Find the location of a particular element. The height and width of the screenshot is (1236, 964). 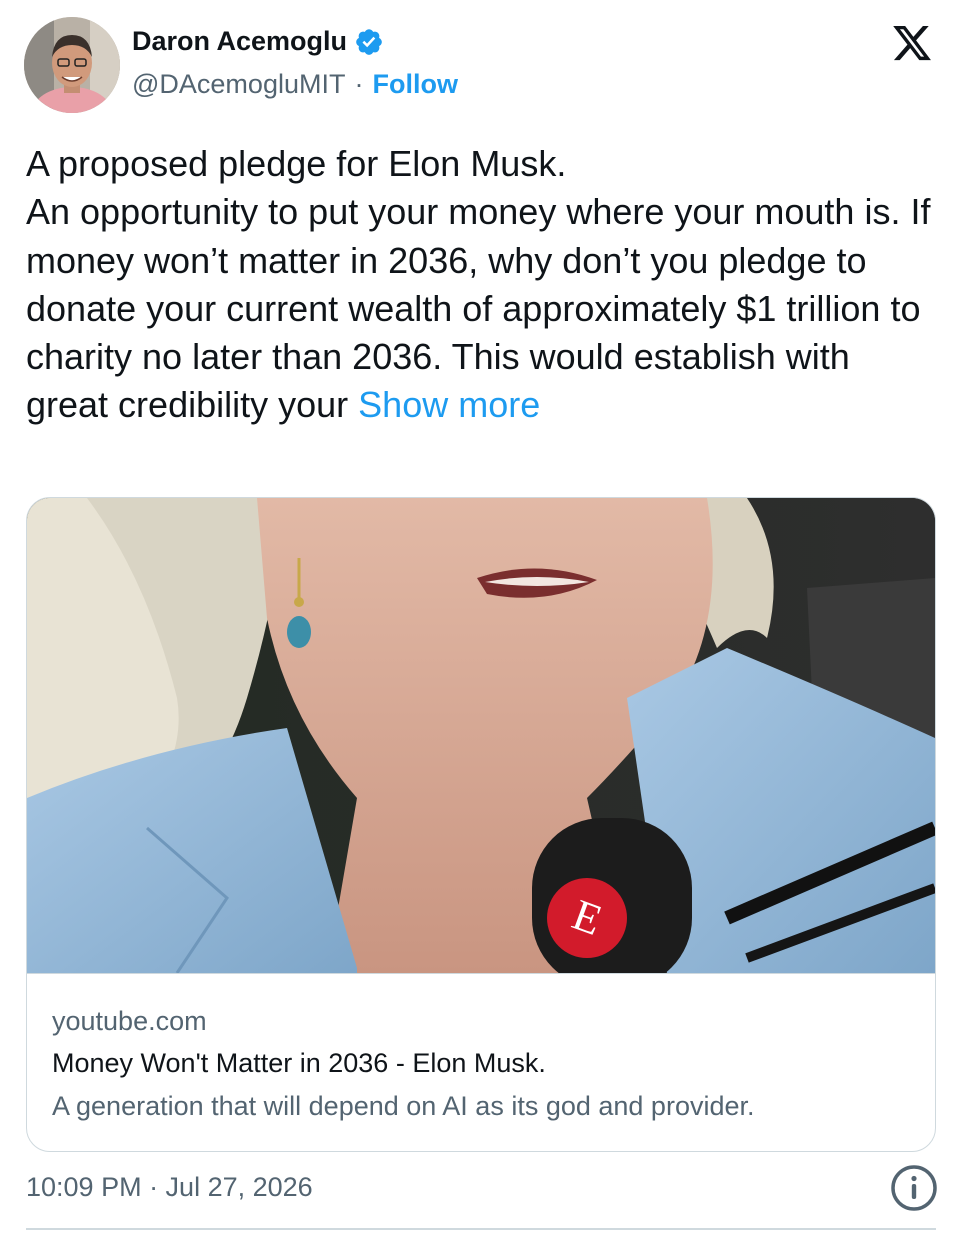

card-domain: youtube.com is located at coordinates (129, 1021).